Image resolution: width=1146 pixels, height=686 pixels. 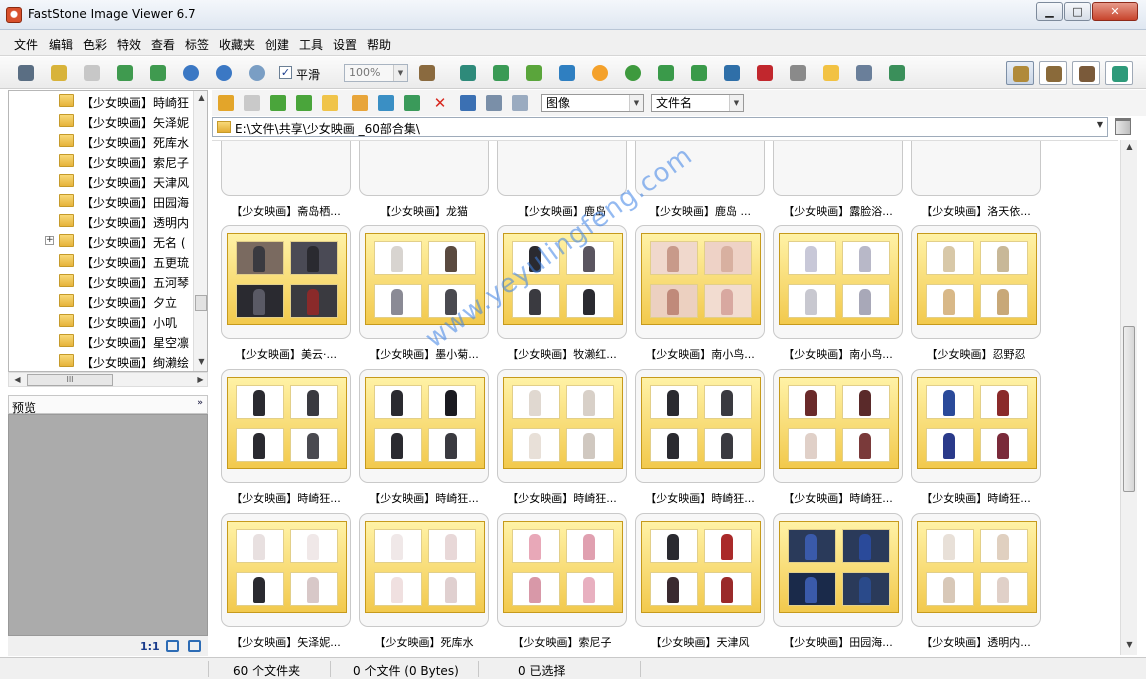 I want to click on smooth-checkbox: ✓, so click(x=285, y=72).